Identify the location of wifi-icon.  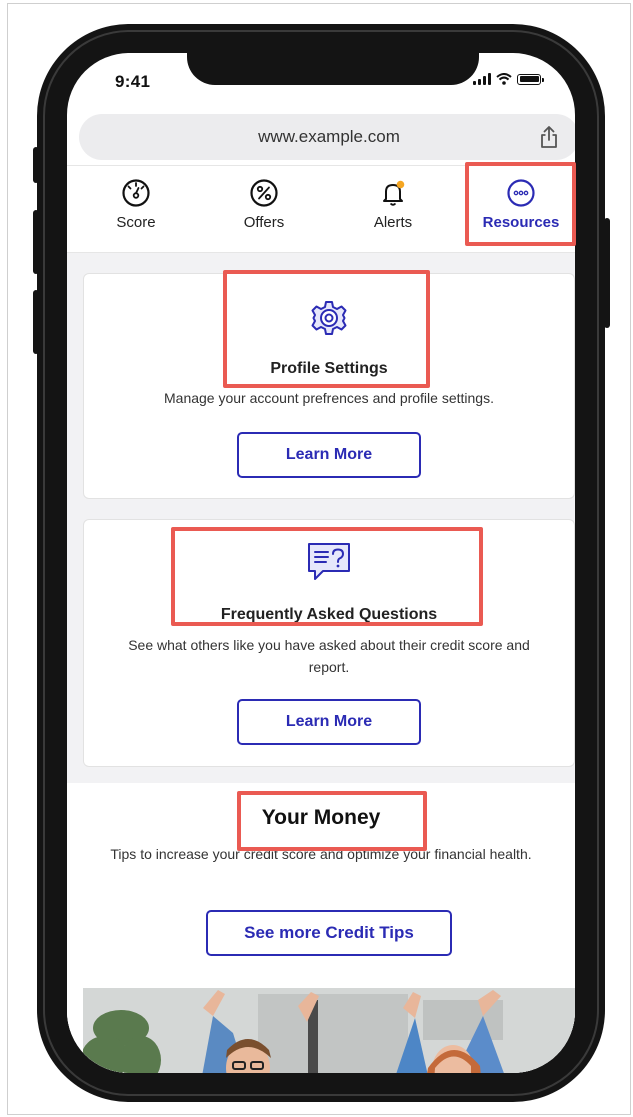
(504, 79).